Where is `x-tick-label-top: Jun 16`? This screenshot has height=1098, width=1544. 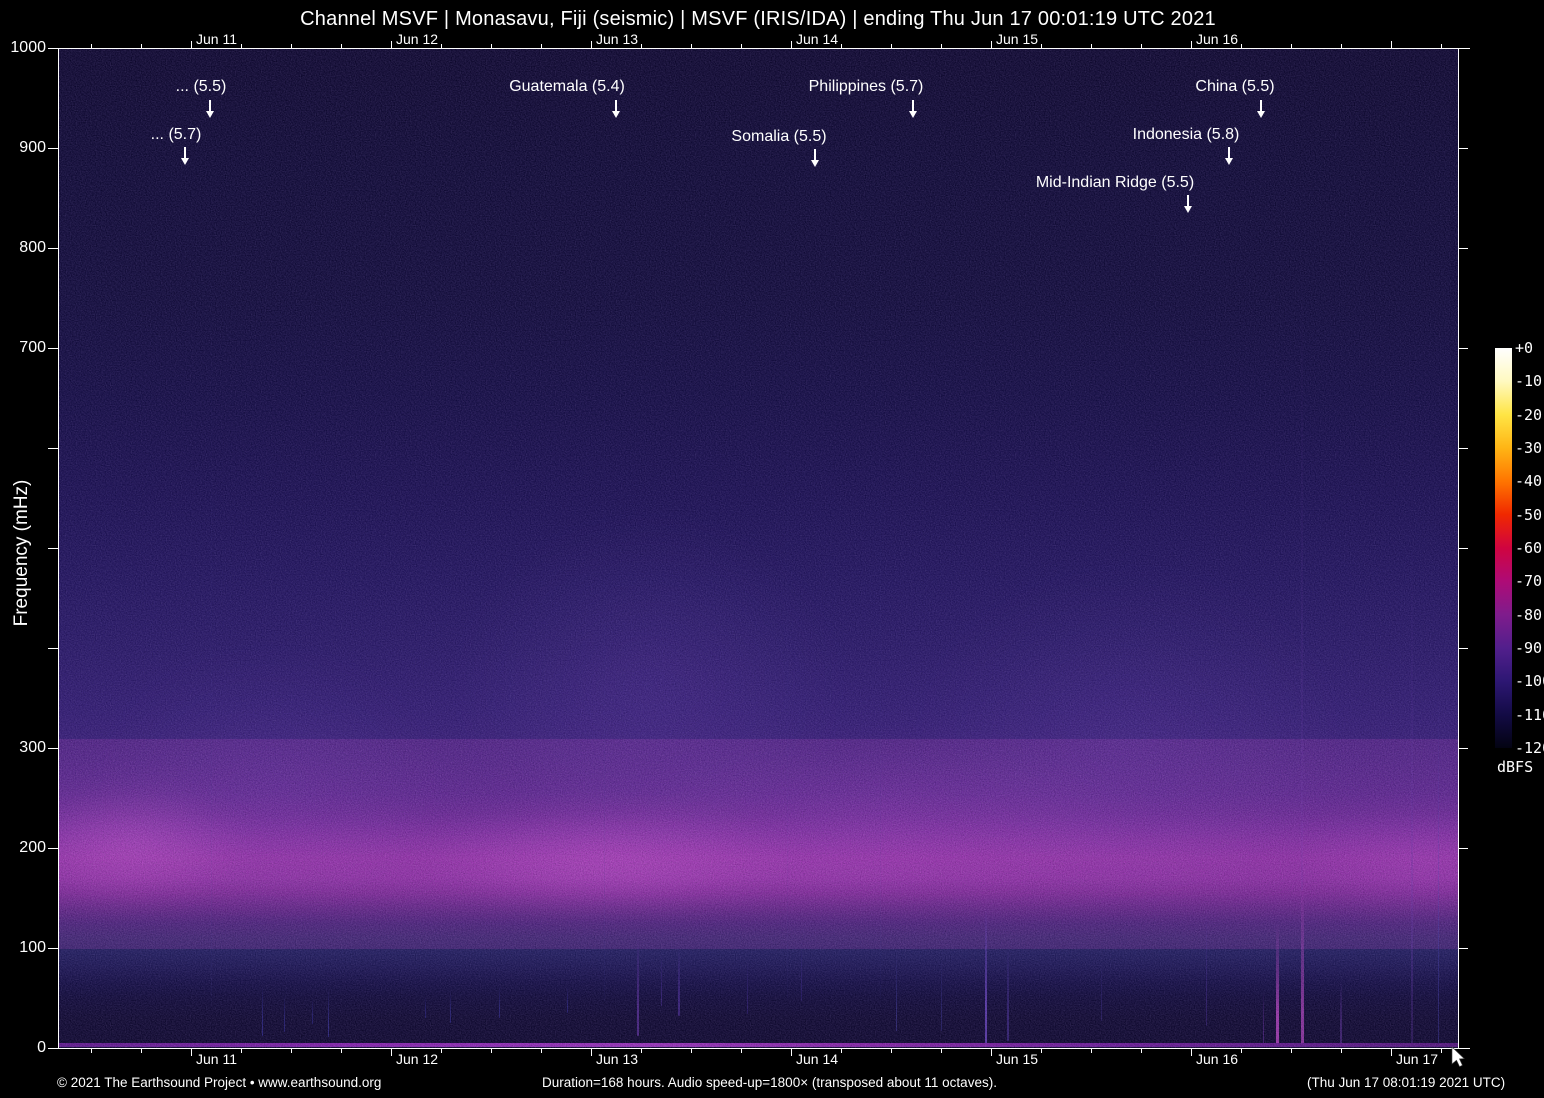
x-tick-label-top: Jun 16 is located at coordinates (1217, 39).